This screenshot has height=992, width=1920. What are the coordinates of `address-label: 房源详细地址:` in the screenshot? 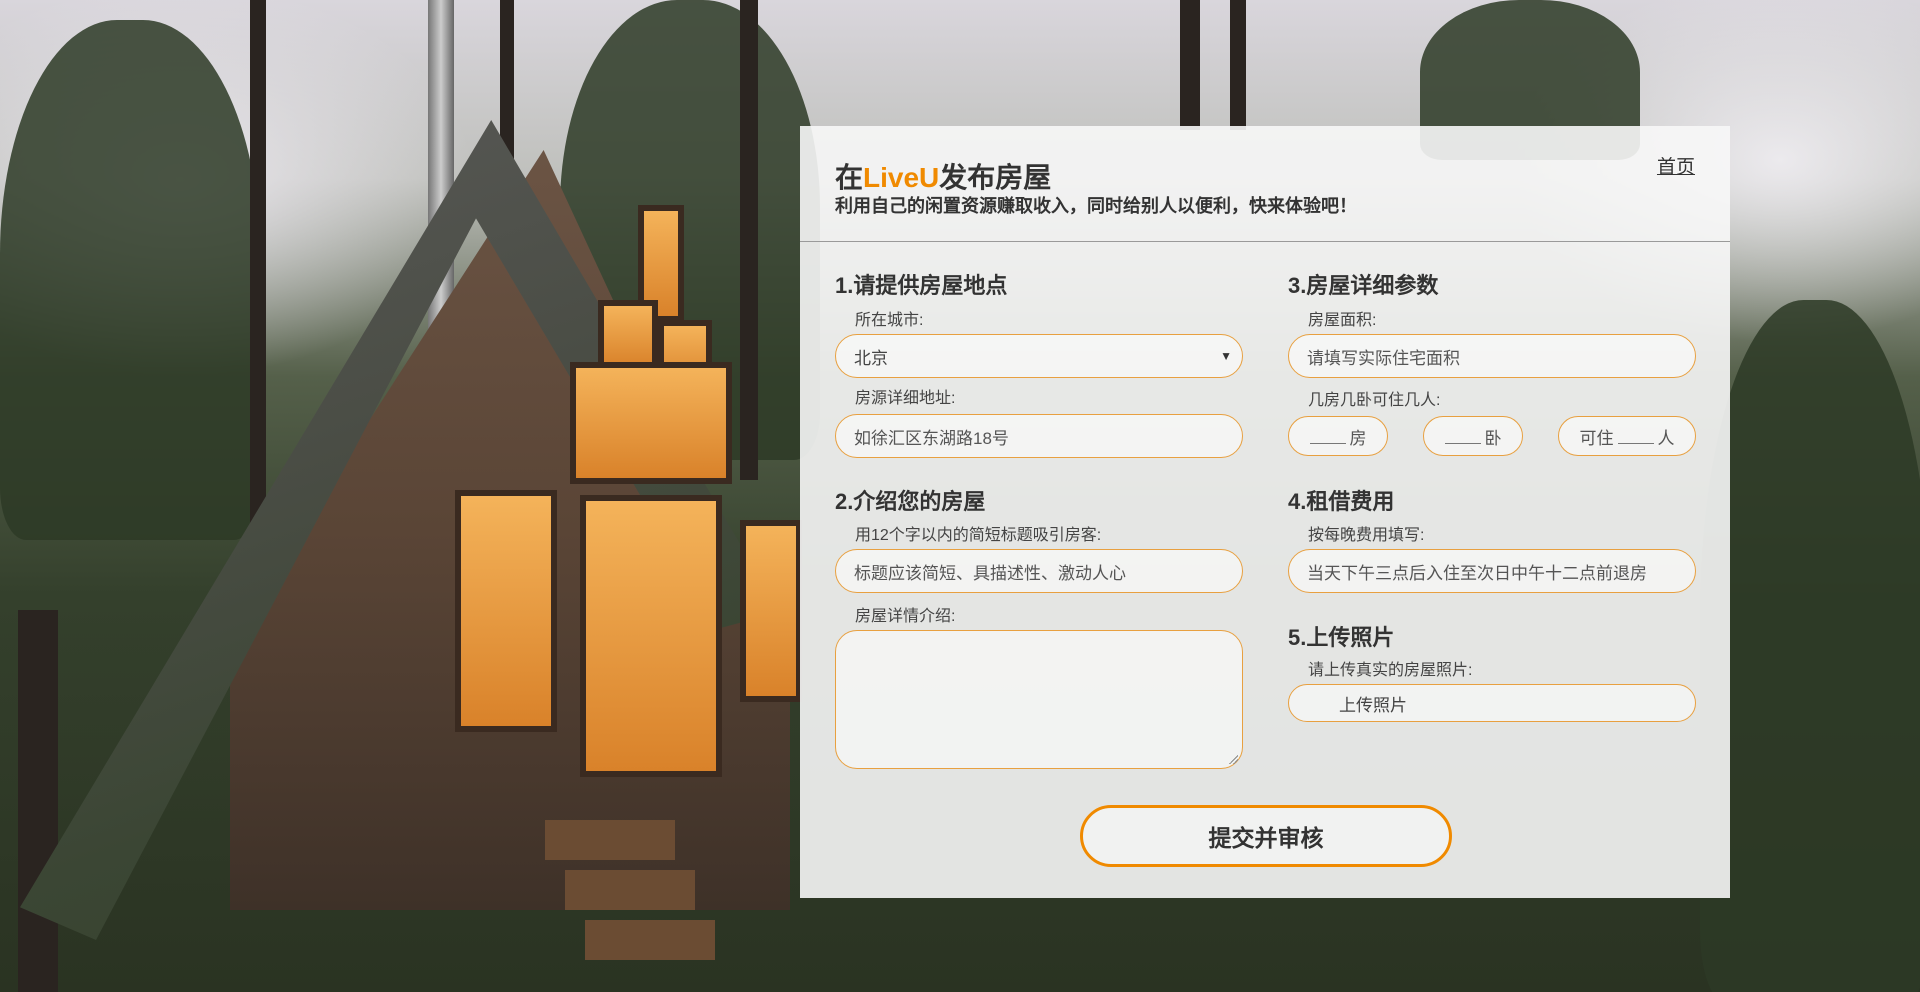 It's located at (905, 398).